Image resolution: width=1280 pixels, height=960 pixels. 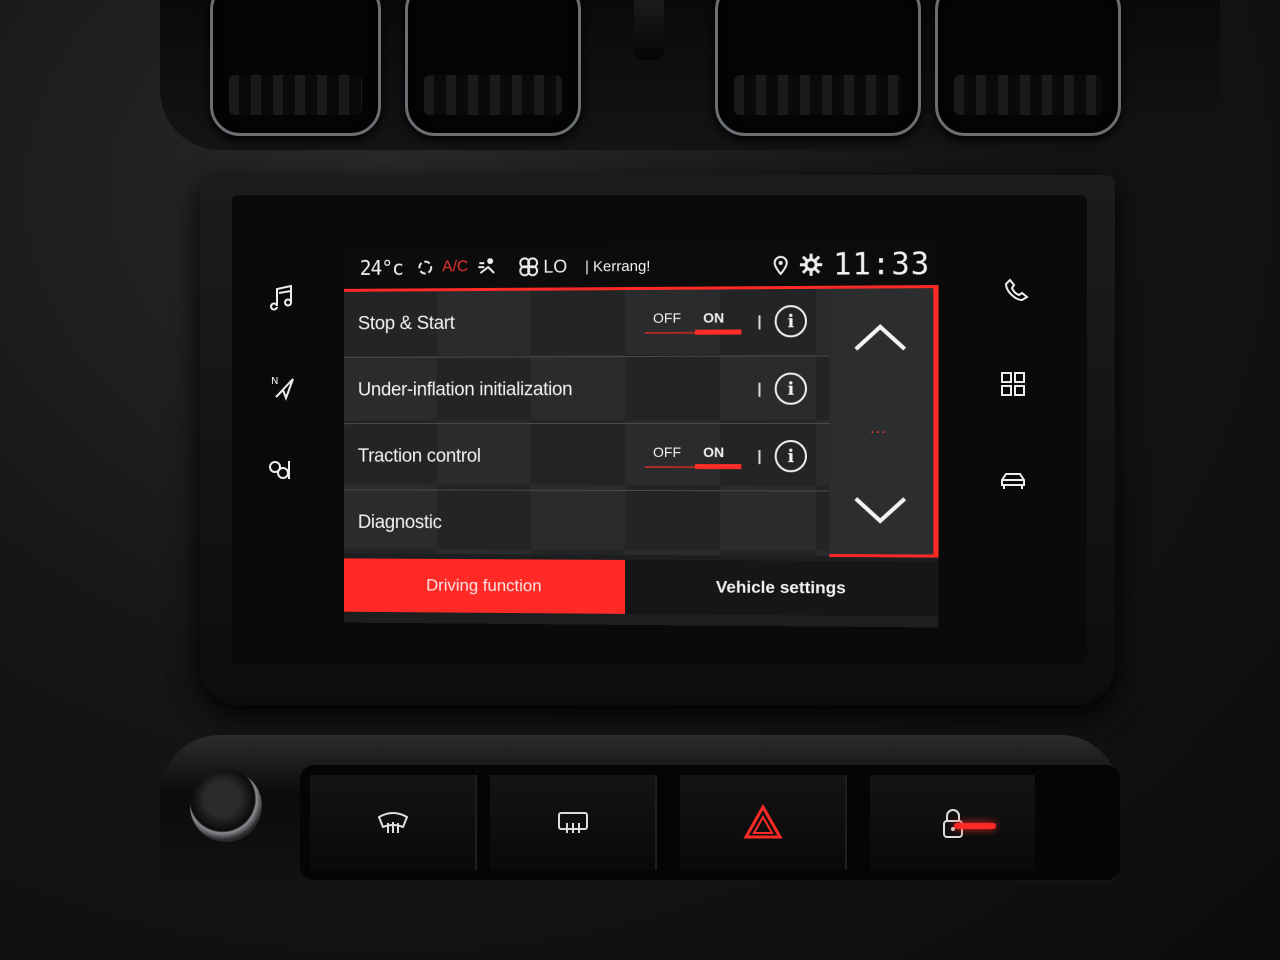 I want to click on setting-row-under-inflation: Under-inflation initialization i, so click(x=587, y=390).